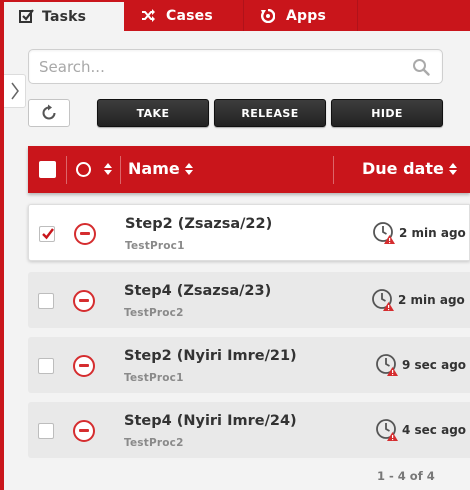 The height and width of the screenshot is (490, 470). What do you see at coordinates (210, 356) in the screenshot?
I see `task-title: Step2 (Nyiri Imre/21)` at bounding box center [210, 356].